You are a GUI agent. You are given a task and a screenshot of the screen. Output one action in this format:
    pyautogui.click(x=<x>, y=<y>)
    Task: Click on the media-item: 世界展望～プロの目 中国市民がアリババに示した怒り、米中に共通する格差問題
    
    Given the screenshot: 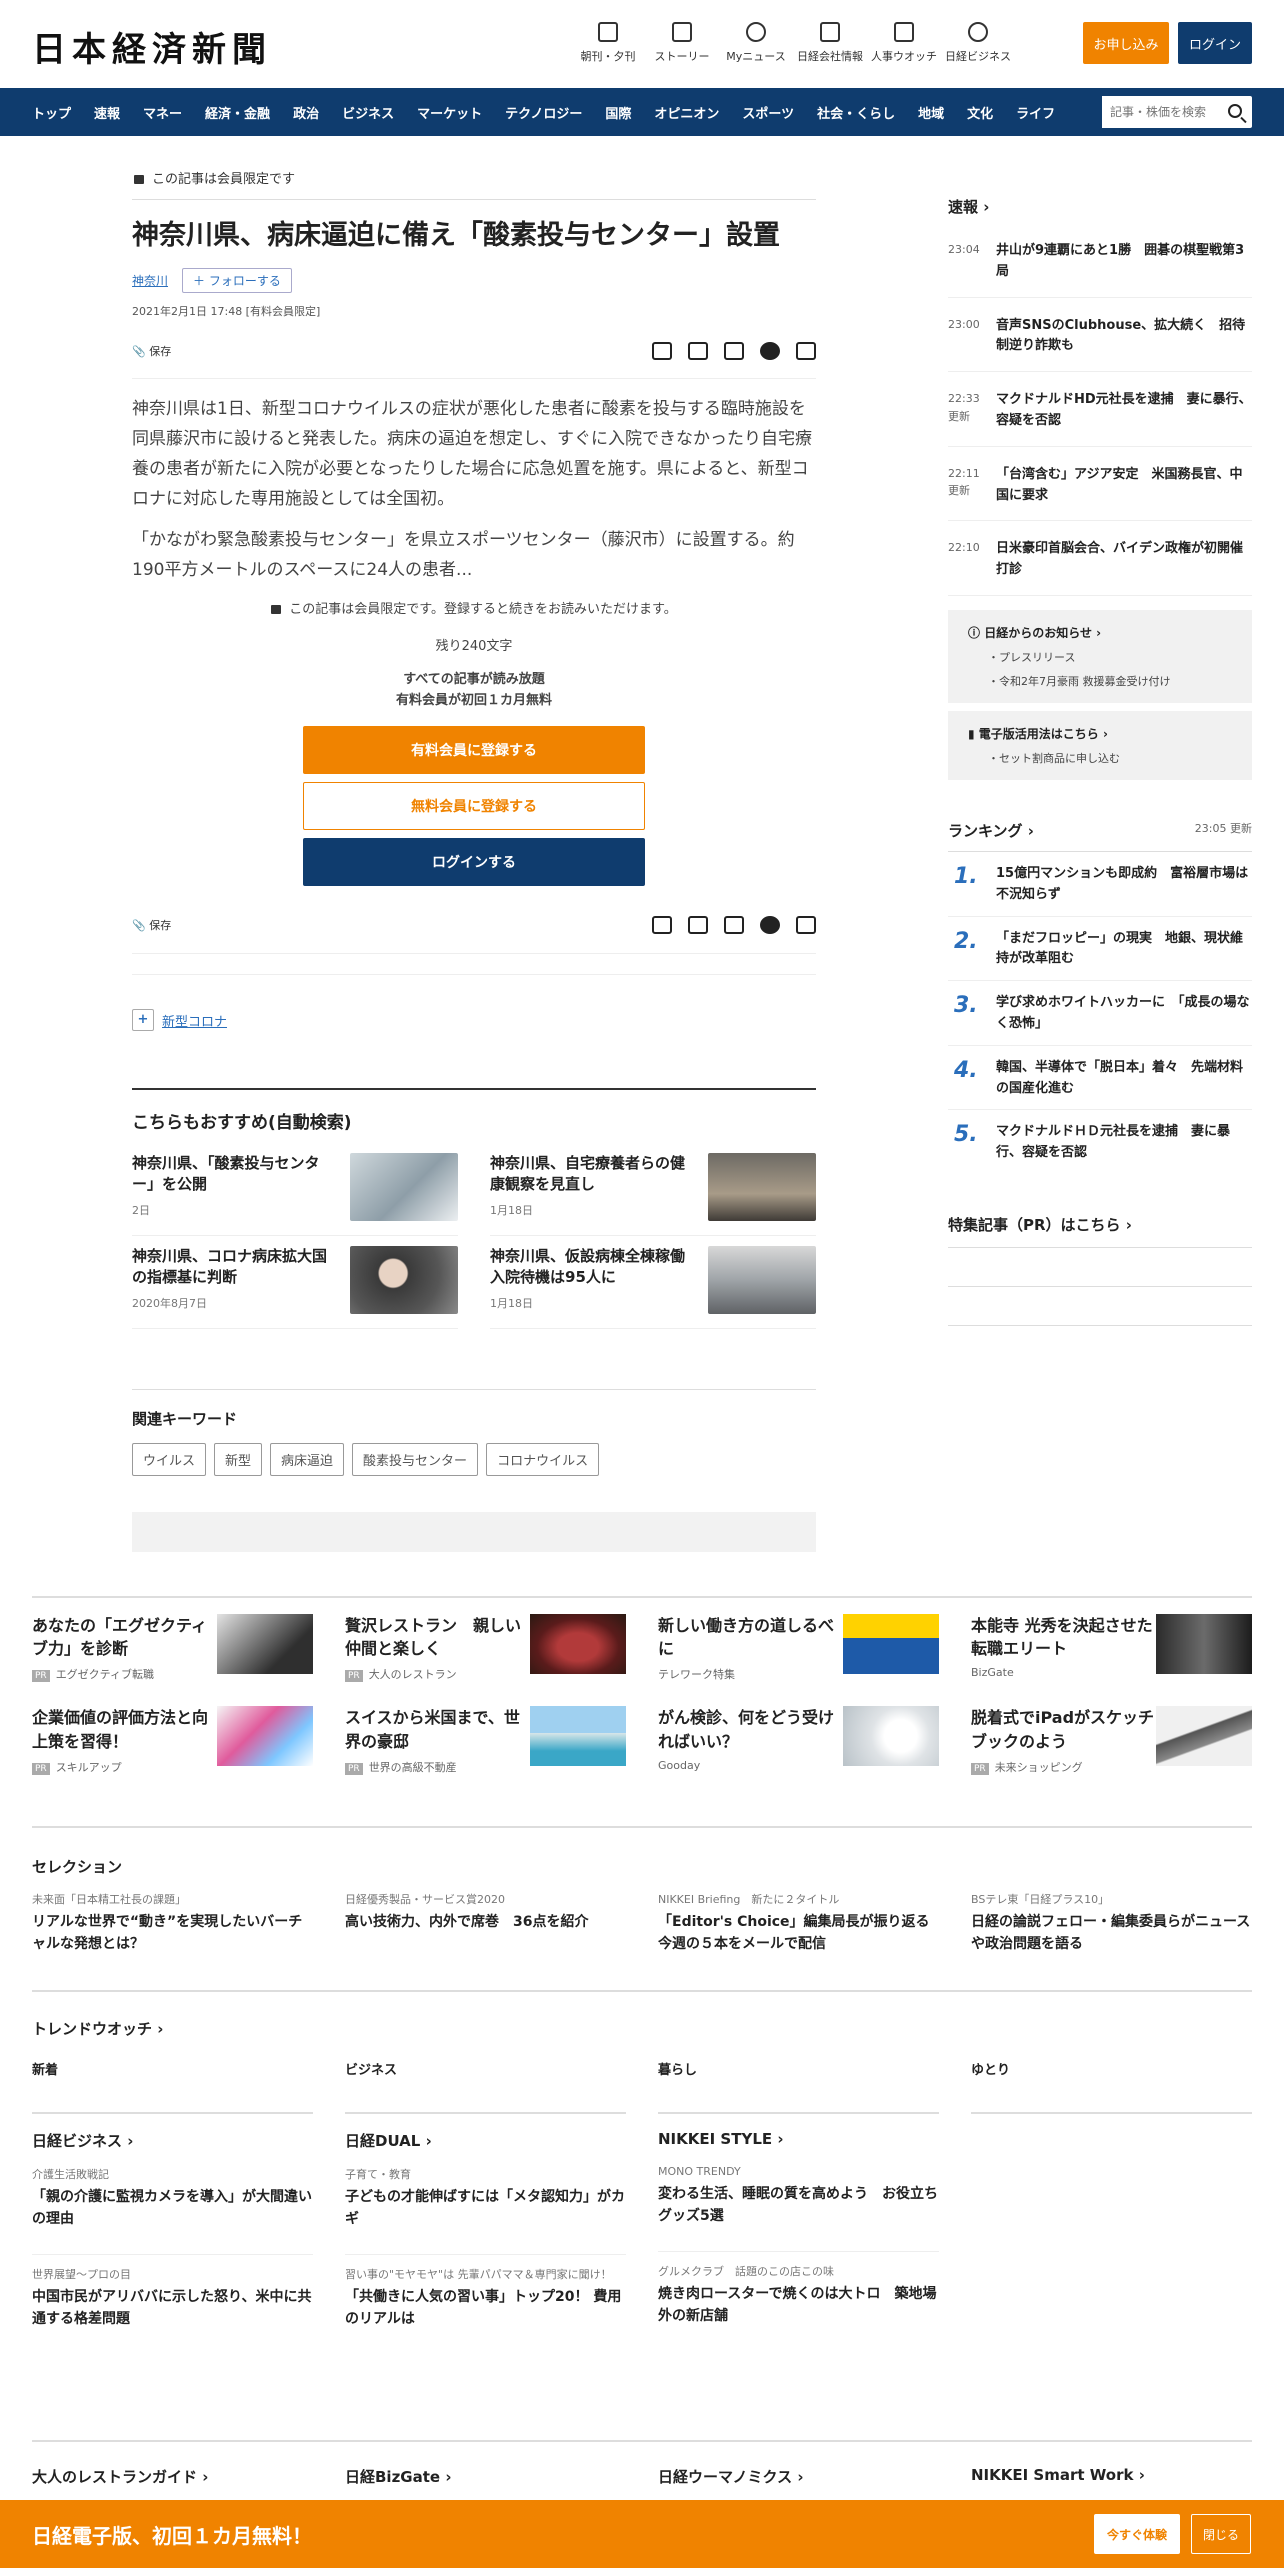 What is the action you would take?
    pyautogui.click(x=172, y=2298)
    